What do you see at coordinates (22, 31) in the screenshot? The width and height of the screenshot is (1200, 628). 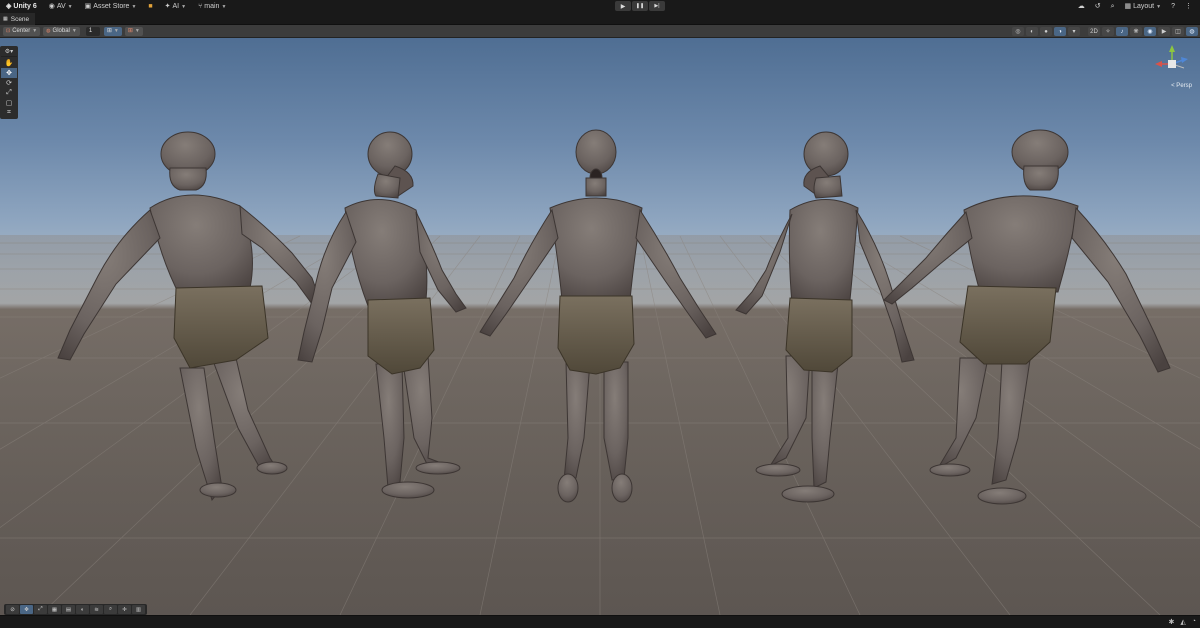 I see `pivot-dropdown: ⊡ Center ▼` at bounding box center [22, 31].